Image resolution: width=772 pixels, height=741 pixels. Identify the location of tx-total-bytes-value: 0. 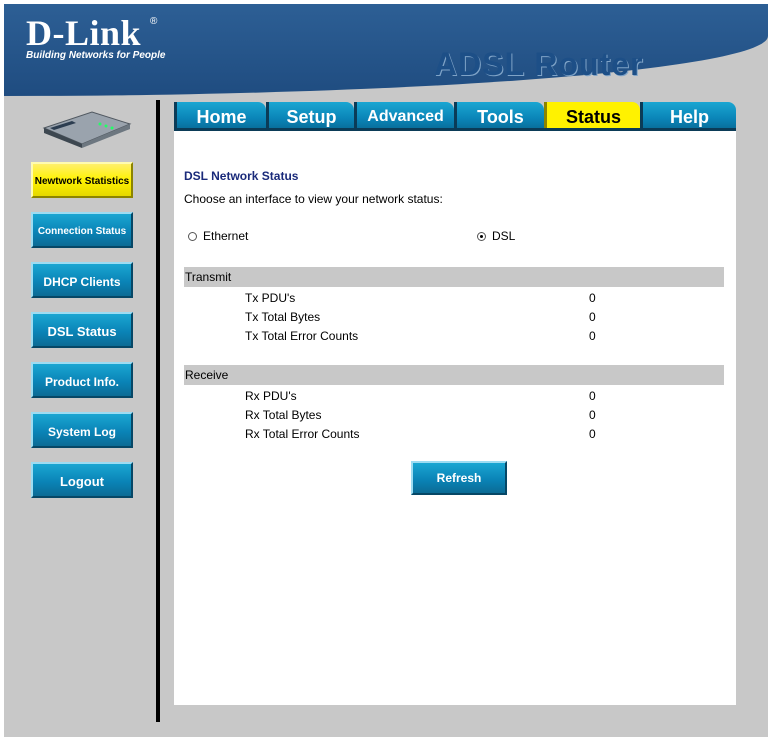
(592, 317).